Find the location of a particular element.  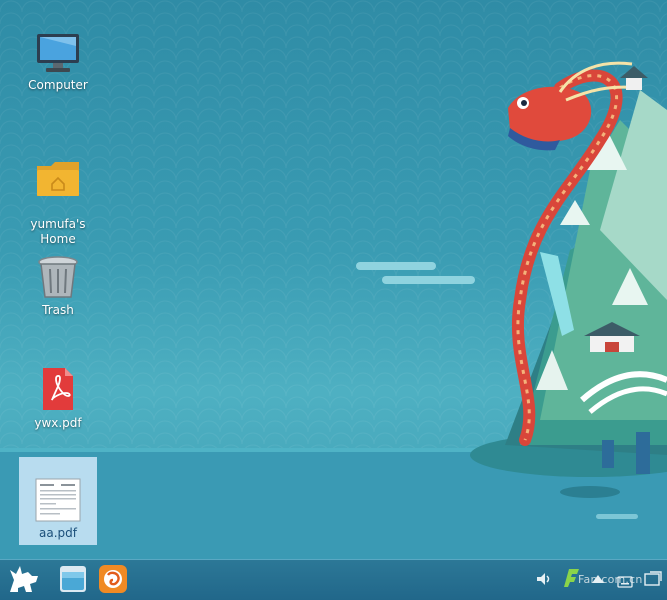

keyboard-icon is located at coordinates (625, 582).